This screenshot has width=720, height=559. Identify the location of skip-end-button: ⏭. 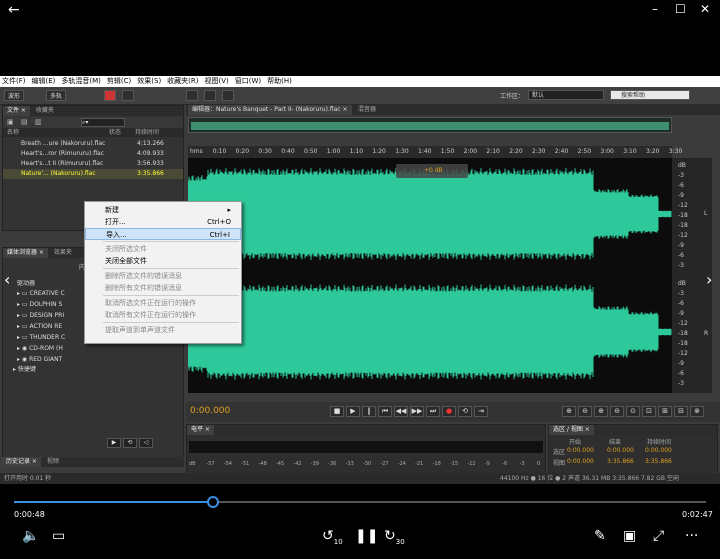
(433, 411).